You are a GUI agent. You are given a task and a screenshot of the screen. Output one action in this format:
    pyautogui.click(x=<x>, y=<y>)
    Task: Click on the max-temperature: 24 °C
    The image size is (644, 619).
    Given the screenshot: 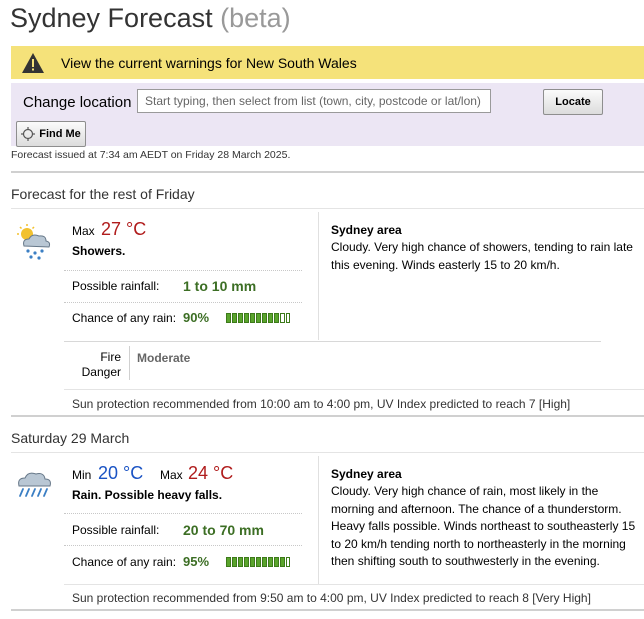 What is the action you would take?
    pyautogui.click(x=211, y=473)
    